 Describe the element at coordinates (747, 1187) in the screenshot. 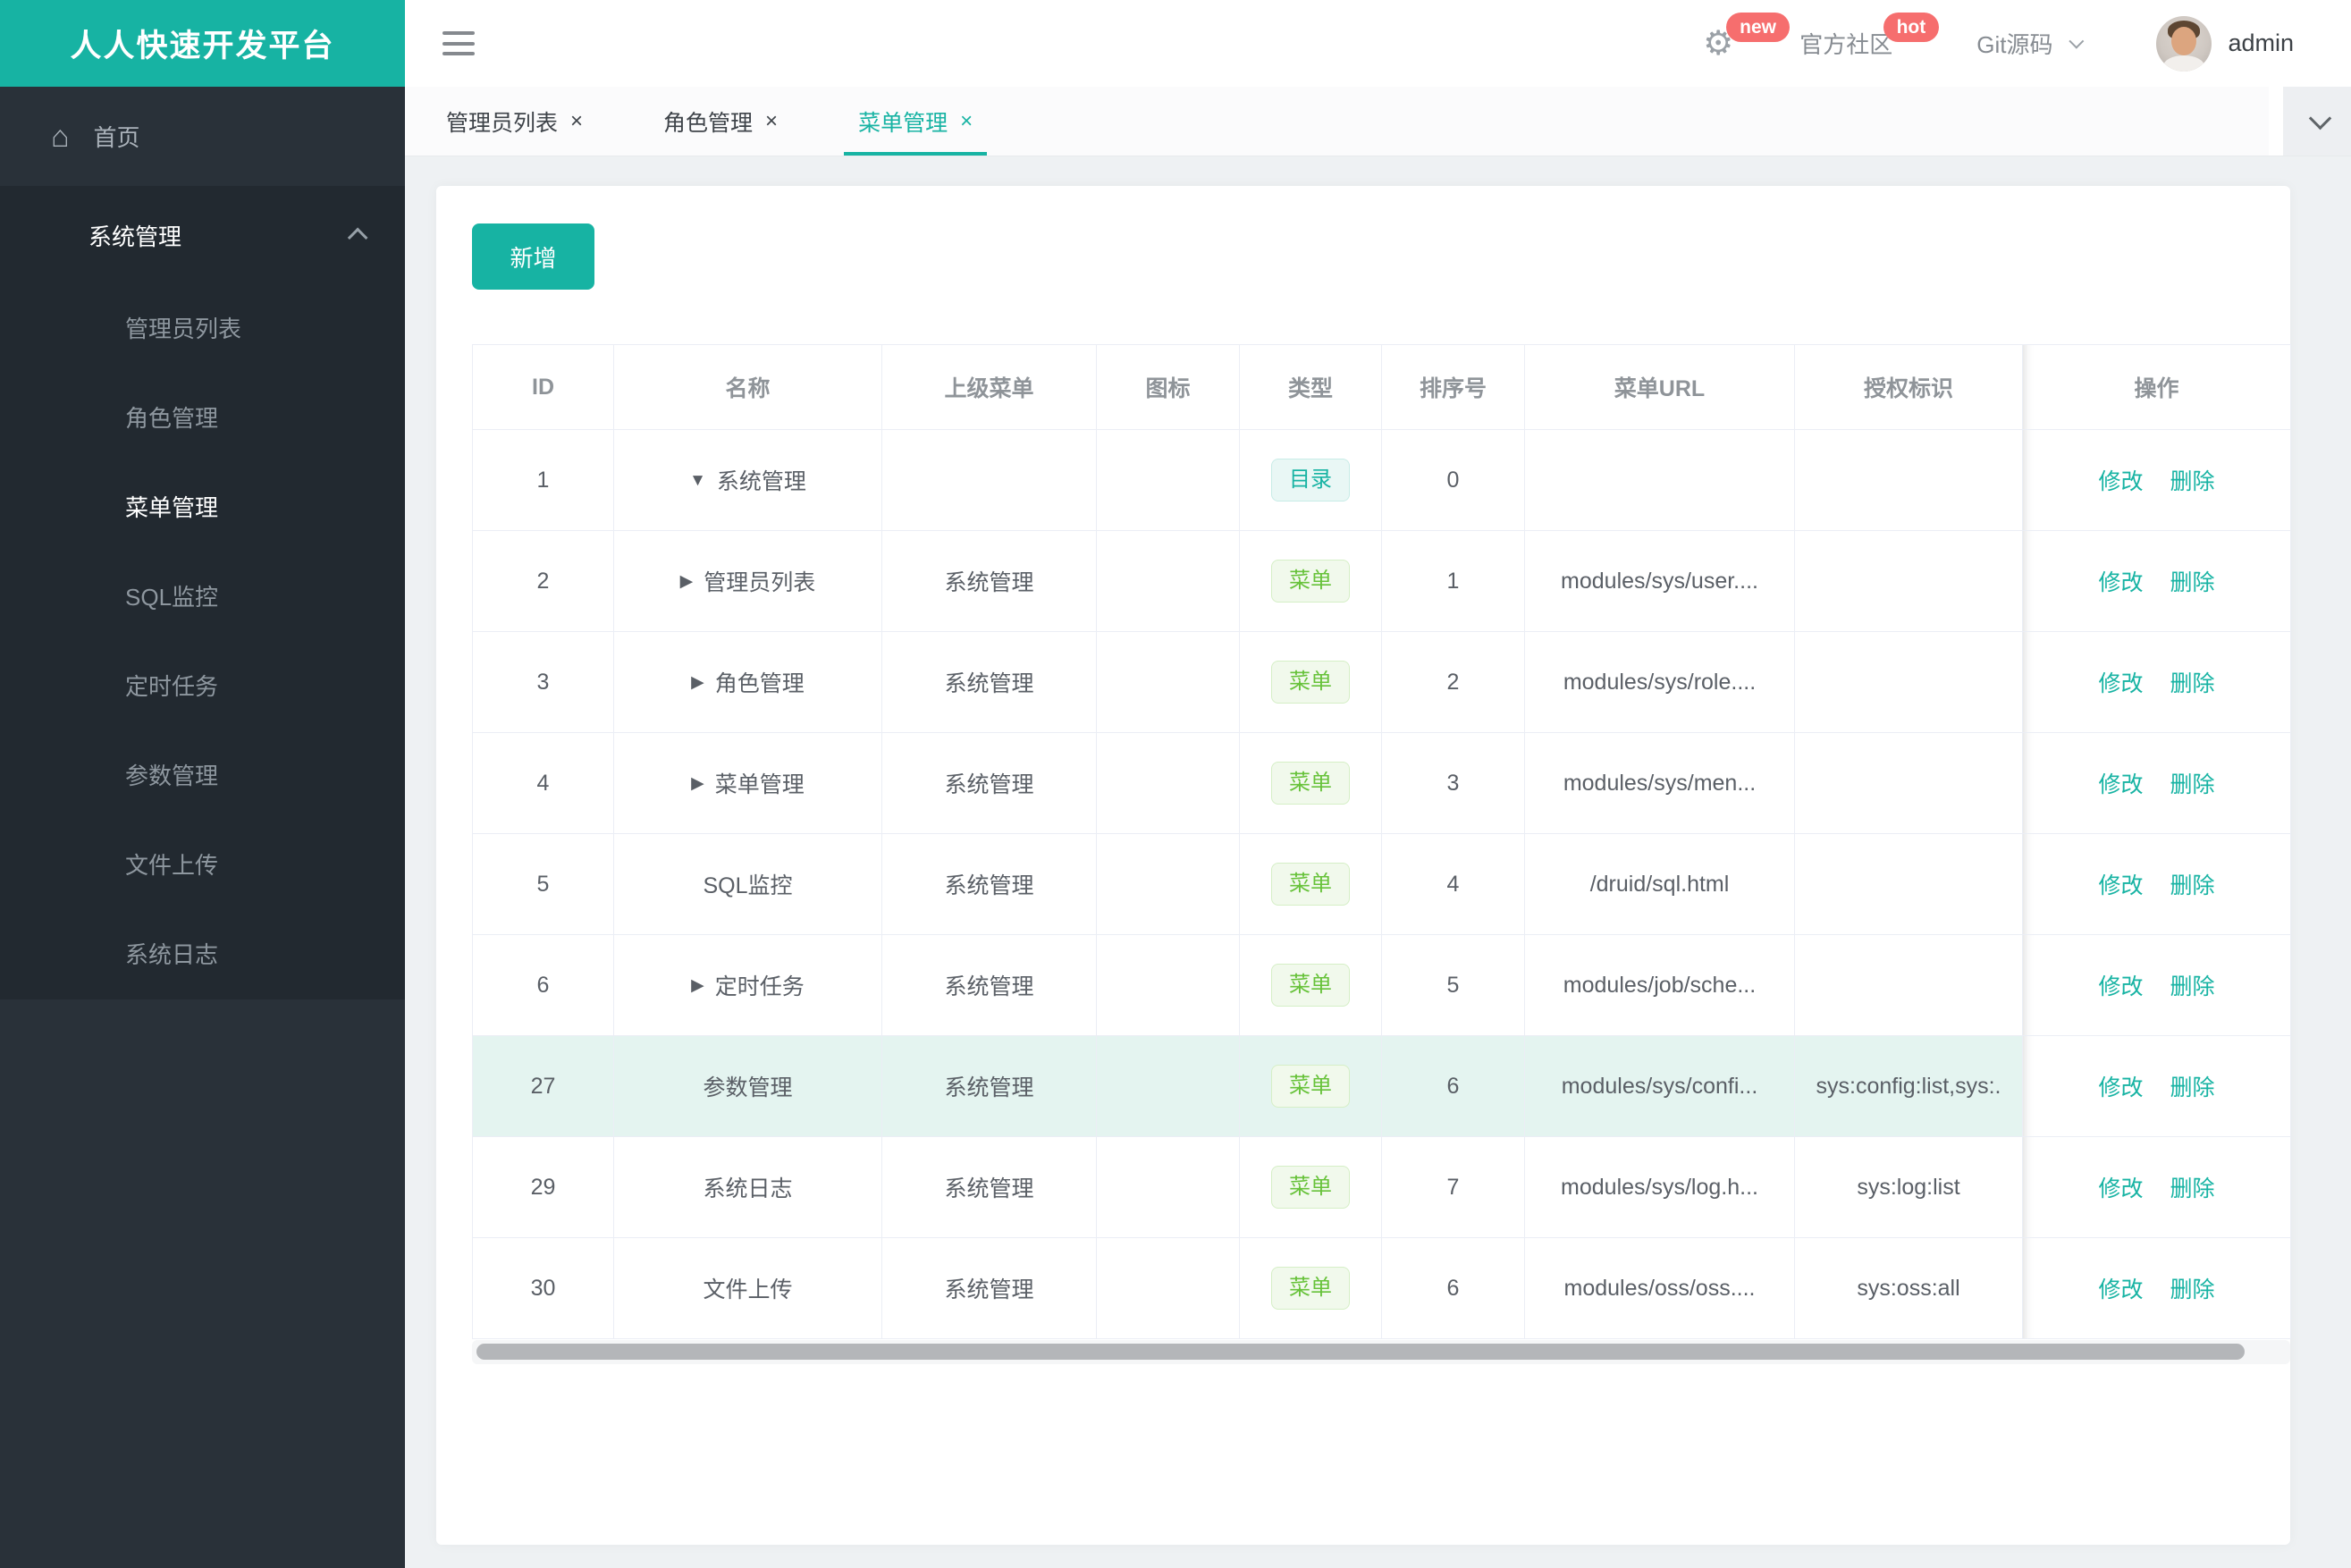

I see `cell-name: 系统日志` at that location.